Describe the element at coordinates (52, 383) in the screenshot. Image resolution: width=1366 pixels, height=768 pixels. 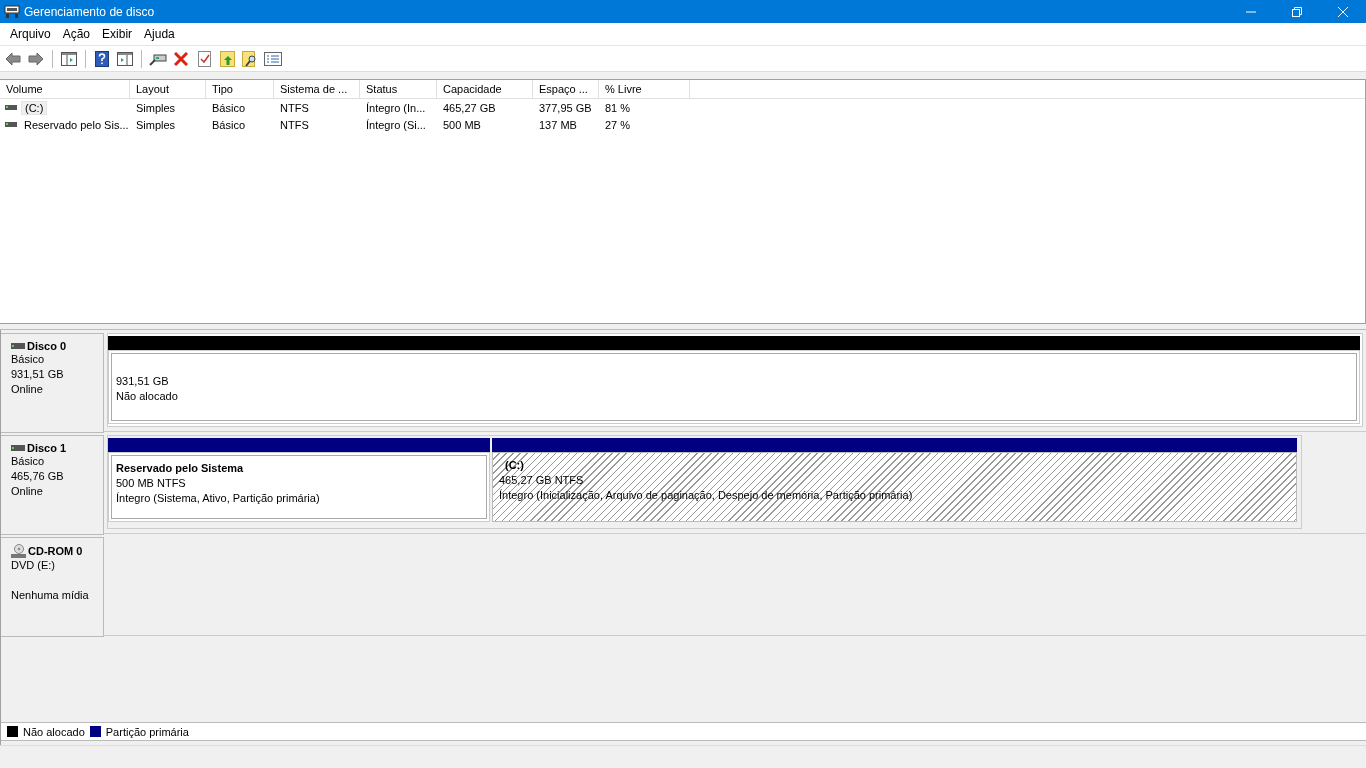
I see `disk-label-panel: Disco 0 Básico 931,51 GB Online` at that location.